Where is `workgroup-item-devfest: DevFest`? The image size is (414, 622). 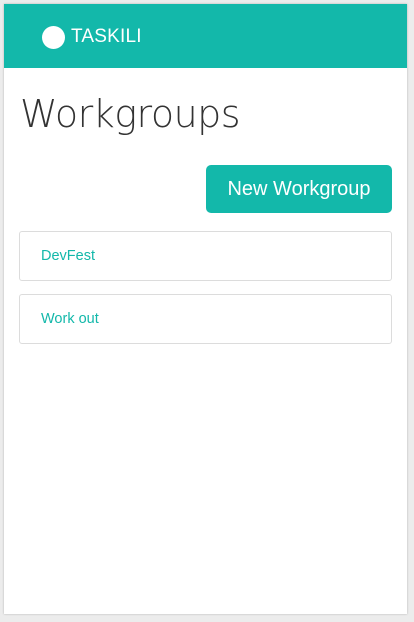 workgroup-item-devfest: DevFest is located at coordinates (205, 256).